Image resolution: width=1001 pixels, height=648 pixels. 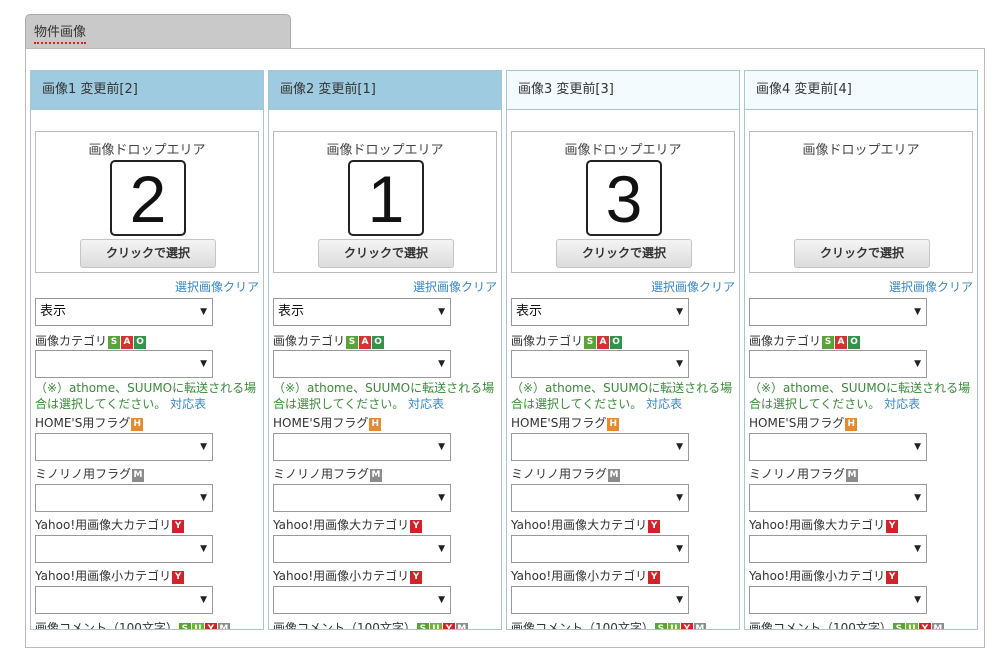 I want to click on image-category-text: 画像カテゴリ, so click(x=547, y=341).